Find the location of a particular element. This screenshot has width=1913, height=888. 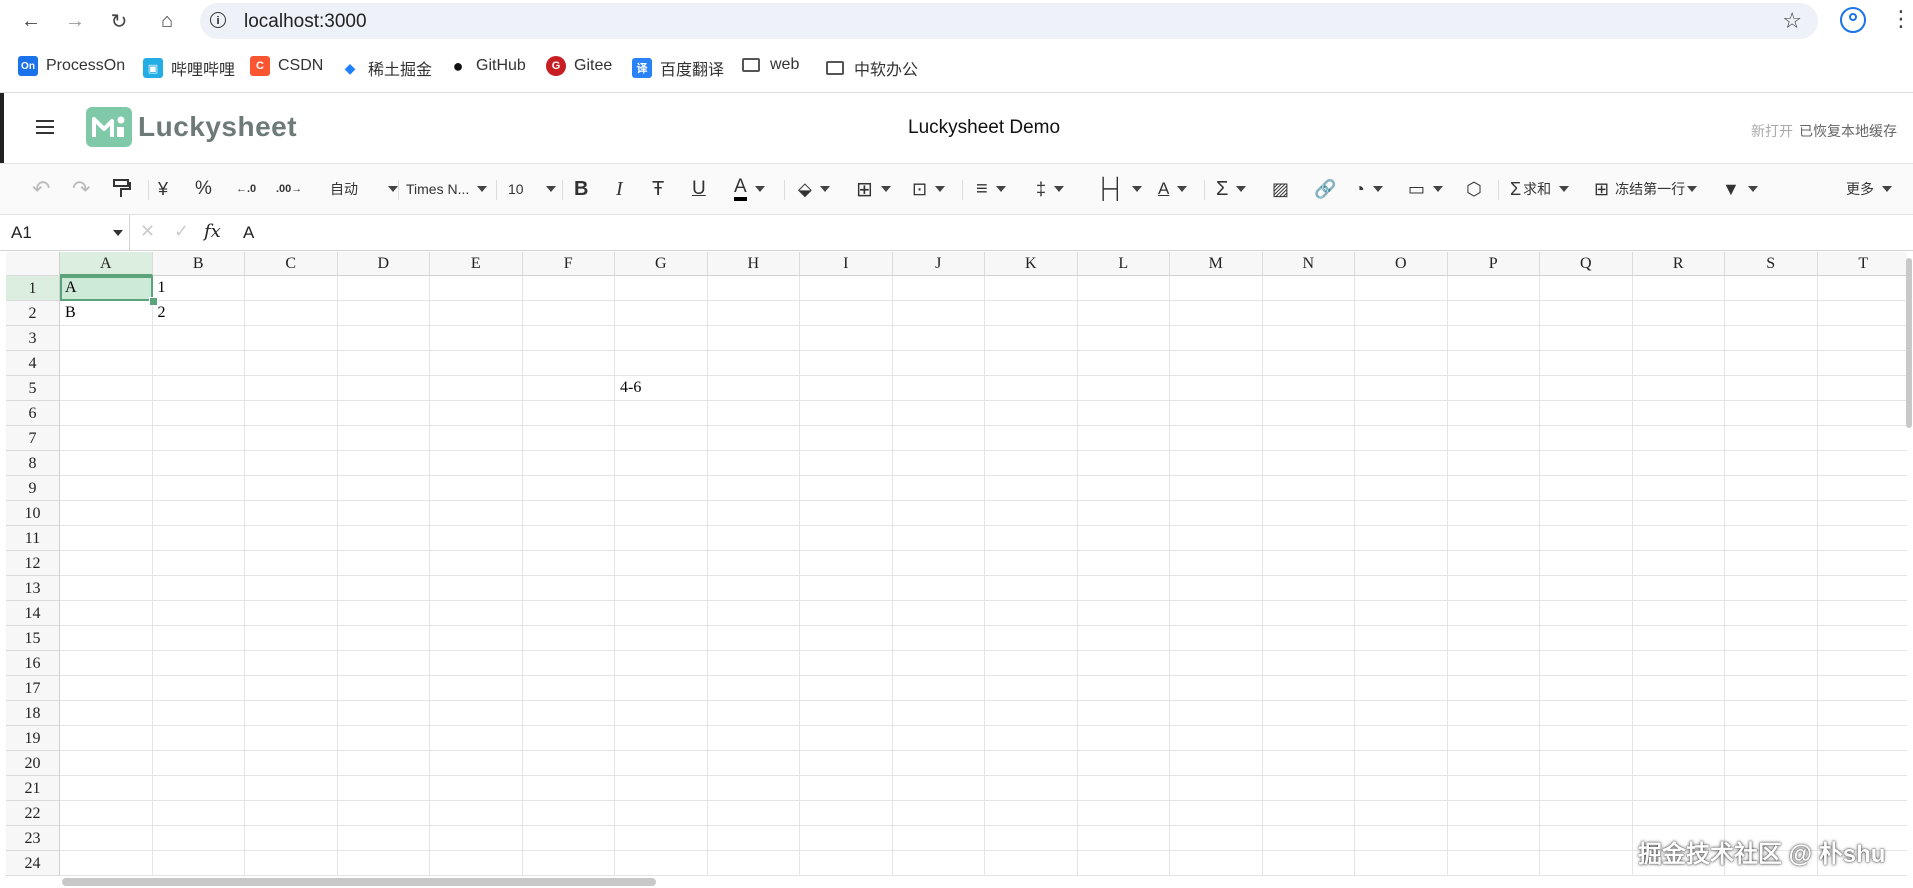

row-header-2: 2 is located at coordinates (33, 313).